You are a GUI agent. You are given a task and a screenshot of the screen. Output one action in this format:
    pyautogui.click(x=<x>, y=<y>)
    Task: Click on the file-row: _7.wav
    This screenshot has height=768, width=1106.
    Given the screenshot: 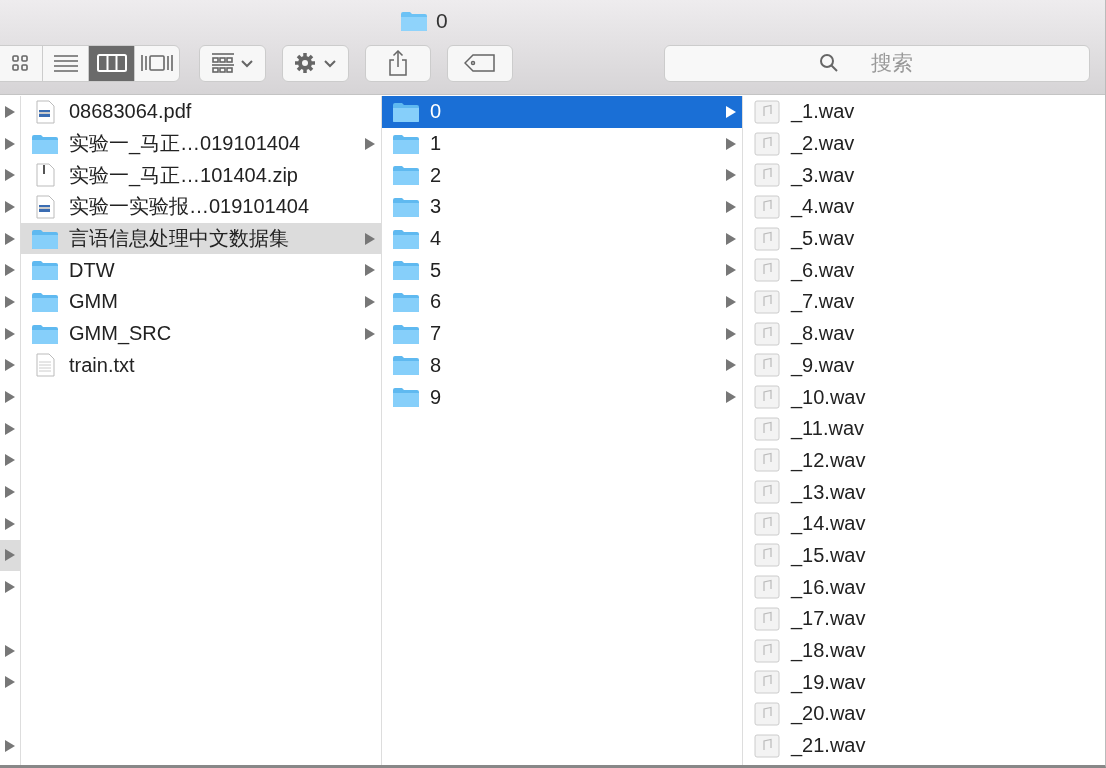 What is the action you would take?
    pyautogui.click(x=924, y=302)
    